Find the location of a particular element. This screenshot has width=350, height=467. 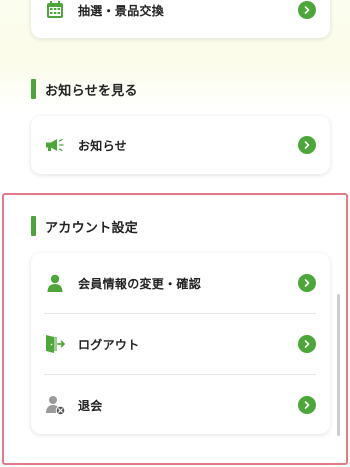

withdraw-label: 退会 is located at coordinates (90, 405).